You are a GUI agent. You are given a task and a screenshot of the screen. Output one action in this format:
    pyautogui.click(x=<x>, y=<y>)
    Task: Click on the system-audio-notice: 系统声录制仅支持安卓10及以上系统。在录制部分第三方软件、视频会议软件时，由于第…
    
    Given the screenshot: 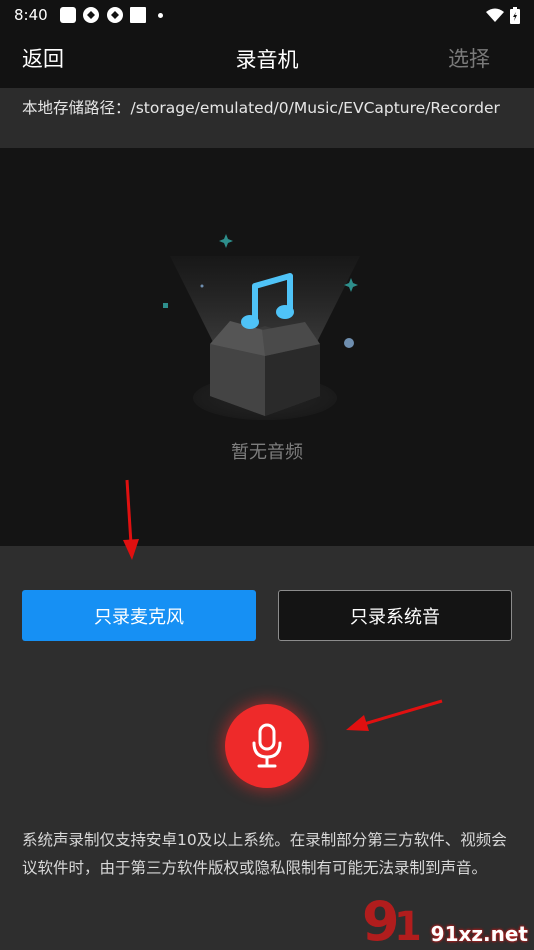 What is the action you would take?
    pyautogui.click(x=264, y=854)
    